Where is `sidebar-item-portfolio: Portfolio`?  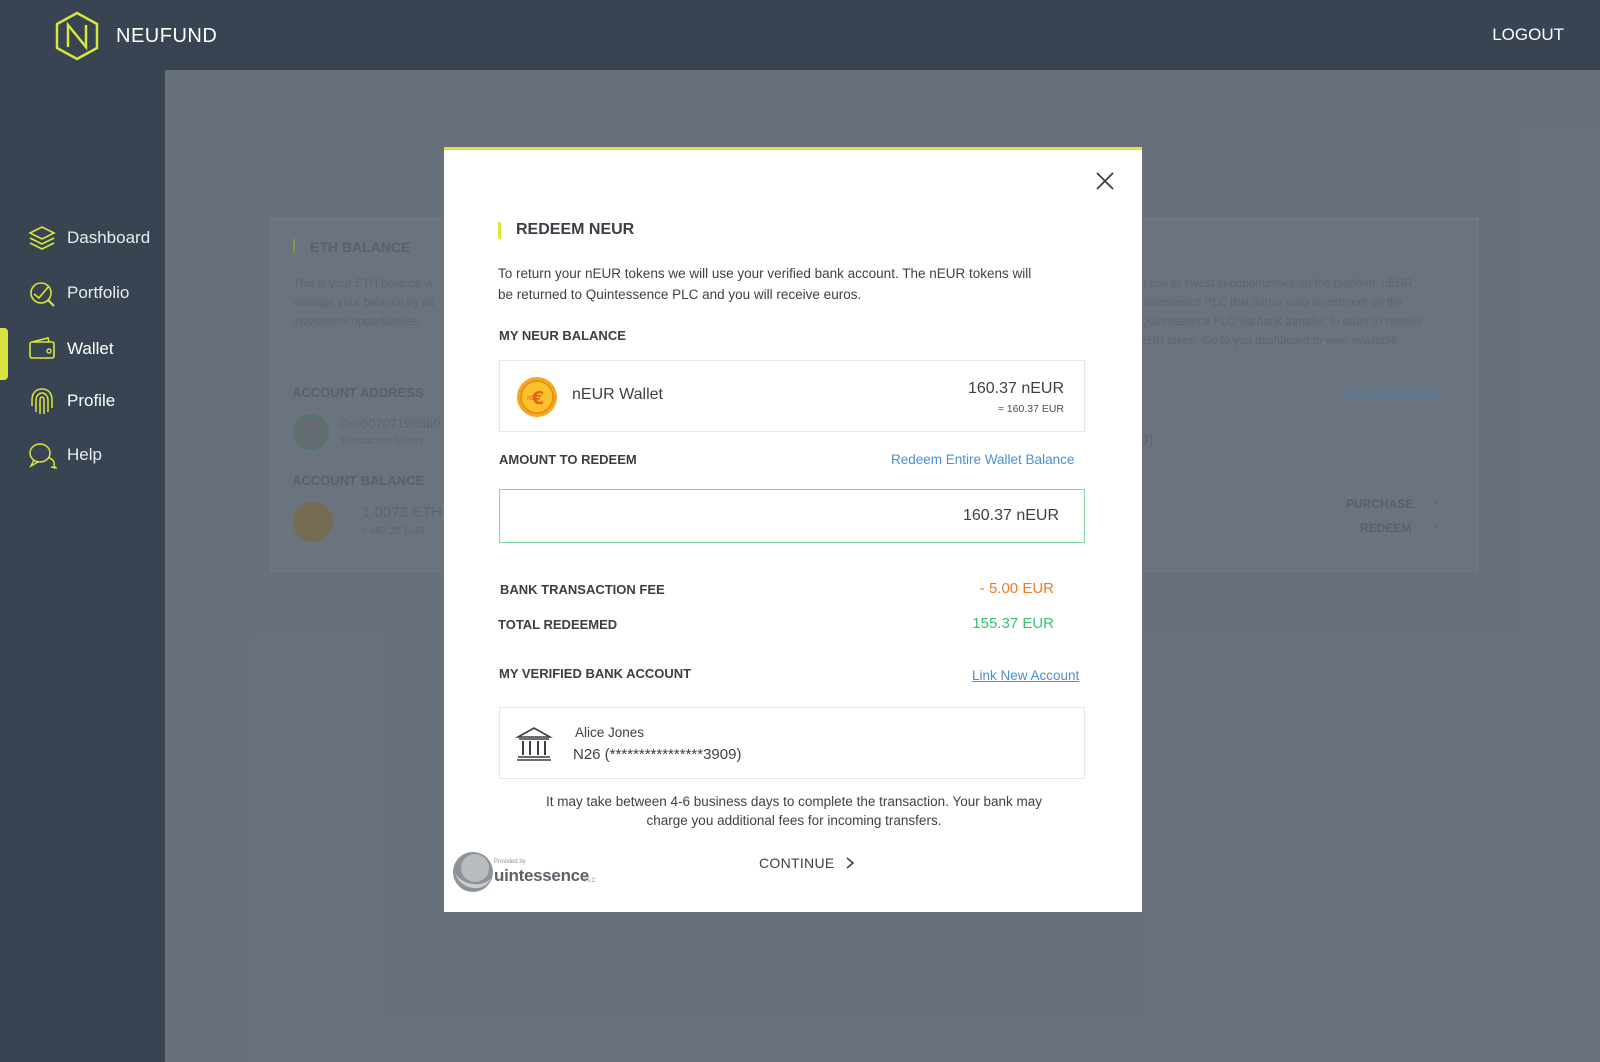
sidebar-item-portfolio: Portfolio is located at coordinates (82, 293).